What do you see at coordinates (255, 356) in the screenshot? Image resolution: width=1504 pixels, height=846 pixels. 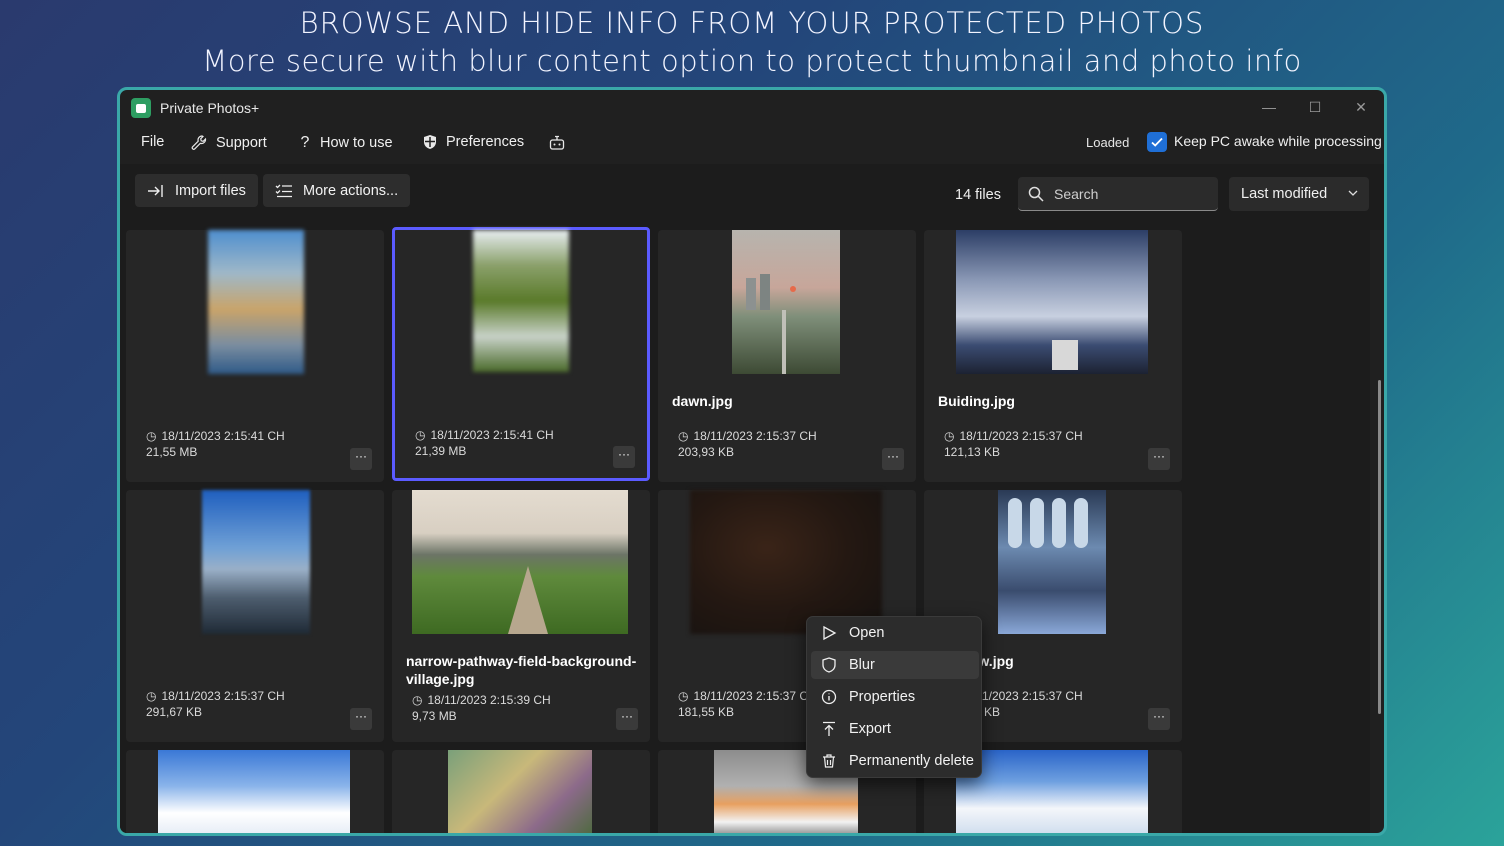 I see `photo-card: ◷ 18/11/2023 2:15:41 CH 21,55 MB ···` at bounding box center [255, 356].